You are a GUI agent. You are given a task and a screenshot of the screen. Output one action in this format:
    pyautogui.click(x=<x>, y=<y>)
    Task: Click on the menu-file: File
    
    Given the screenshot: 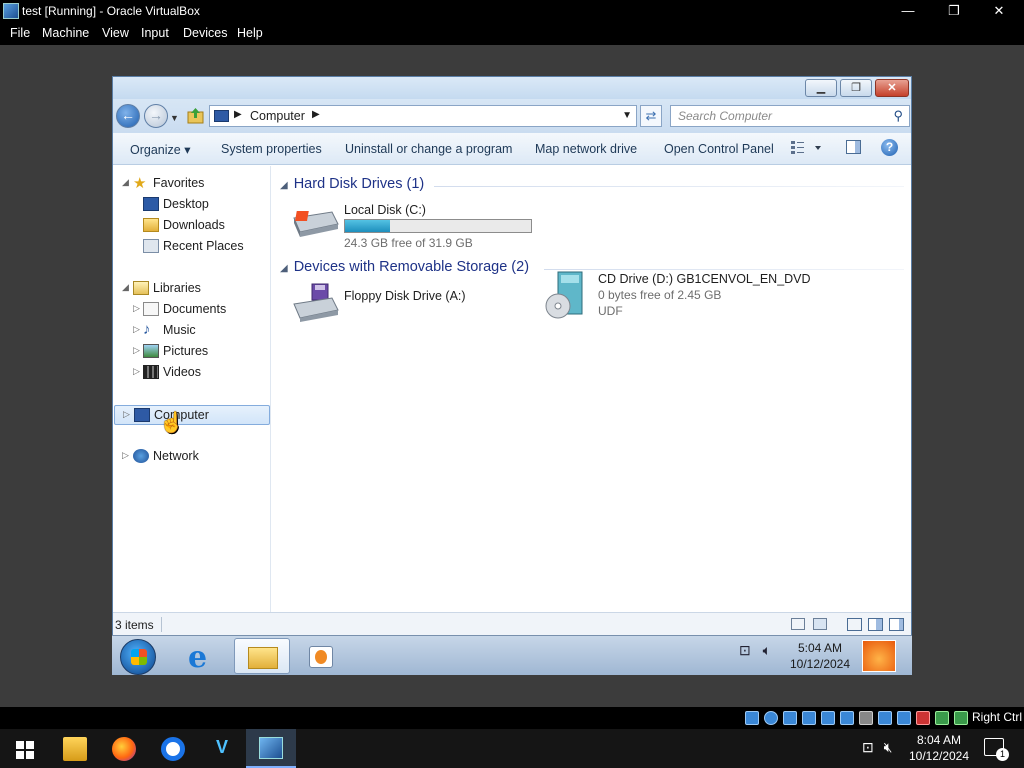 What is the action you would take?
    pyautogui.click(x=20, y=33)
    